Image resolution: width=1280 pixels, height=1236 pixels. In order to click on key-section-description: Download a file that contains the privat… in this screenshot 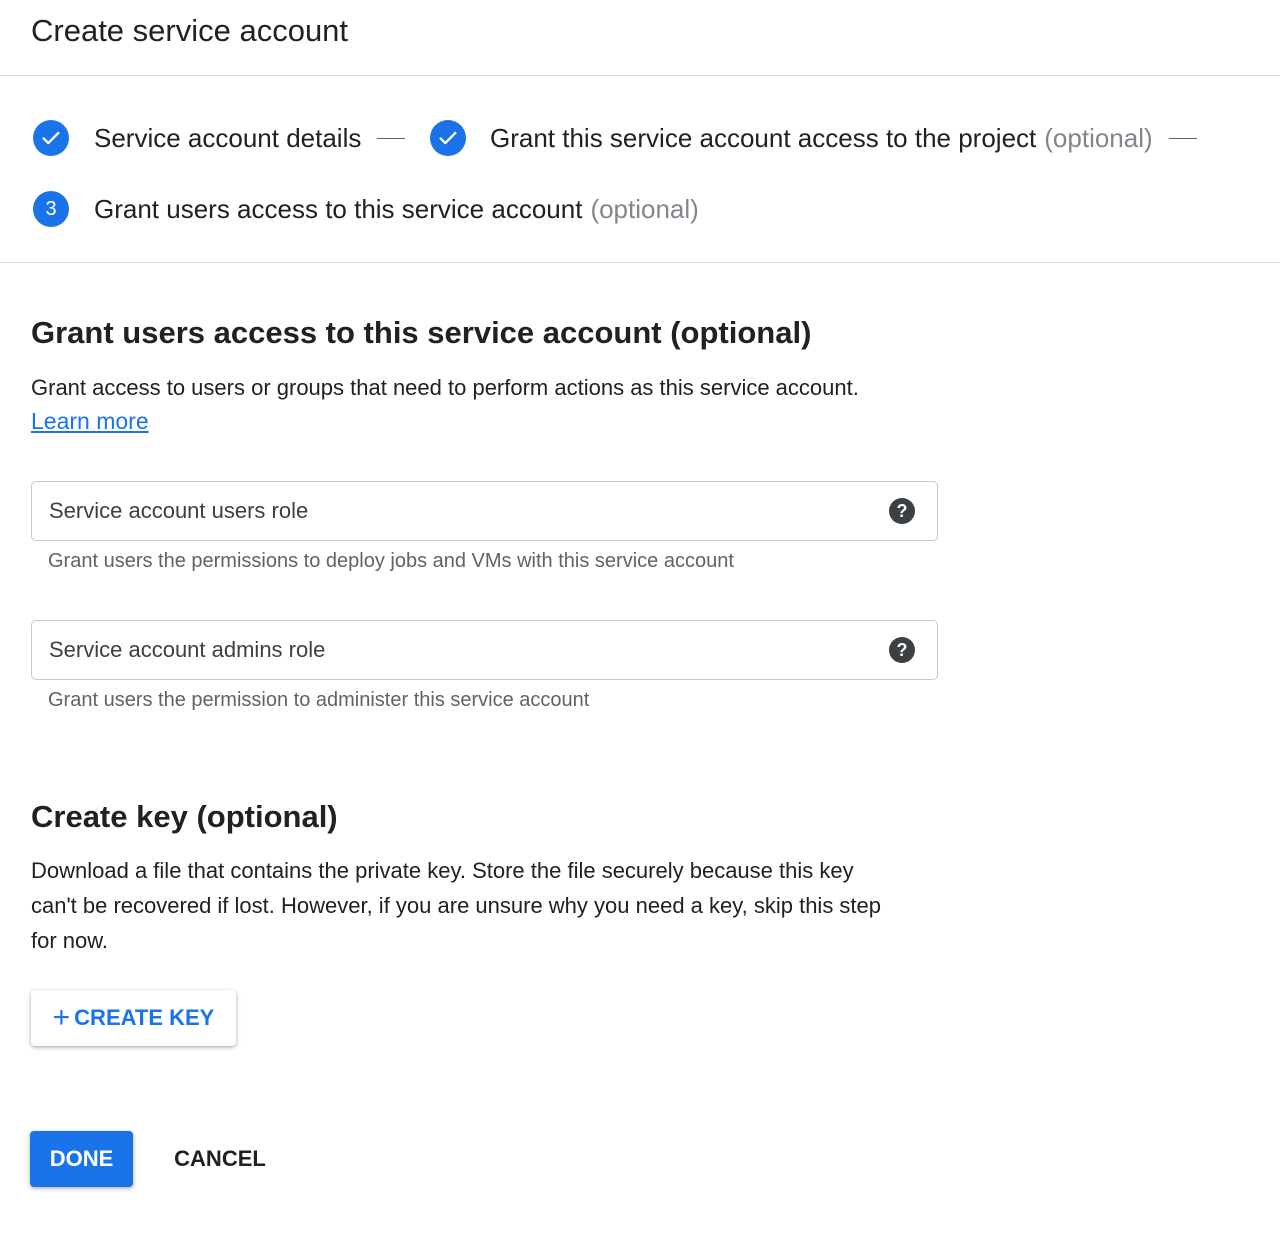, I will do `click(456, 905)`.